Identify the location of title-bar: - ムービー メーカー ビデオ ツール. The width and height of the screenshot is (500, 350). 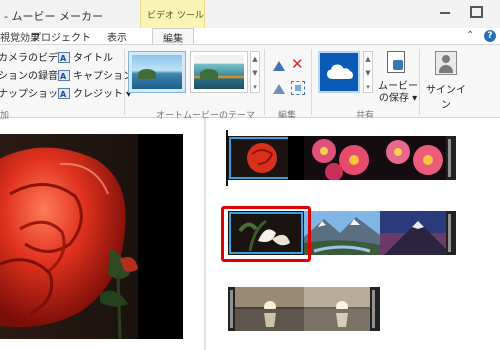
(250, 14).